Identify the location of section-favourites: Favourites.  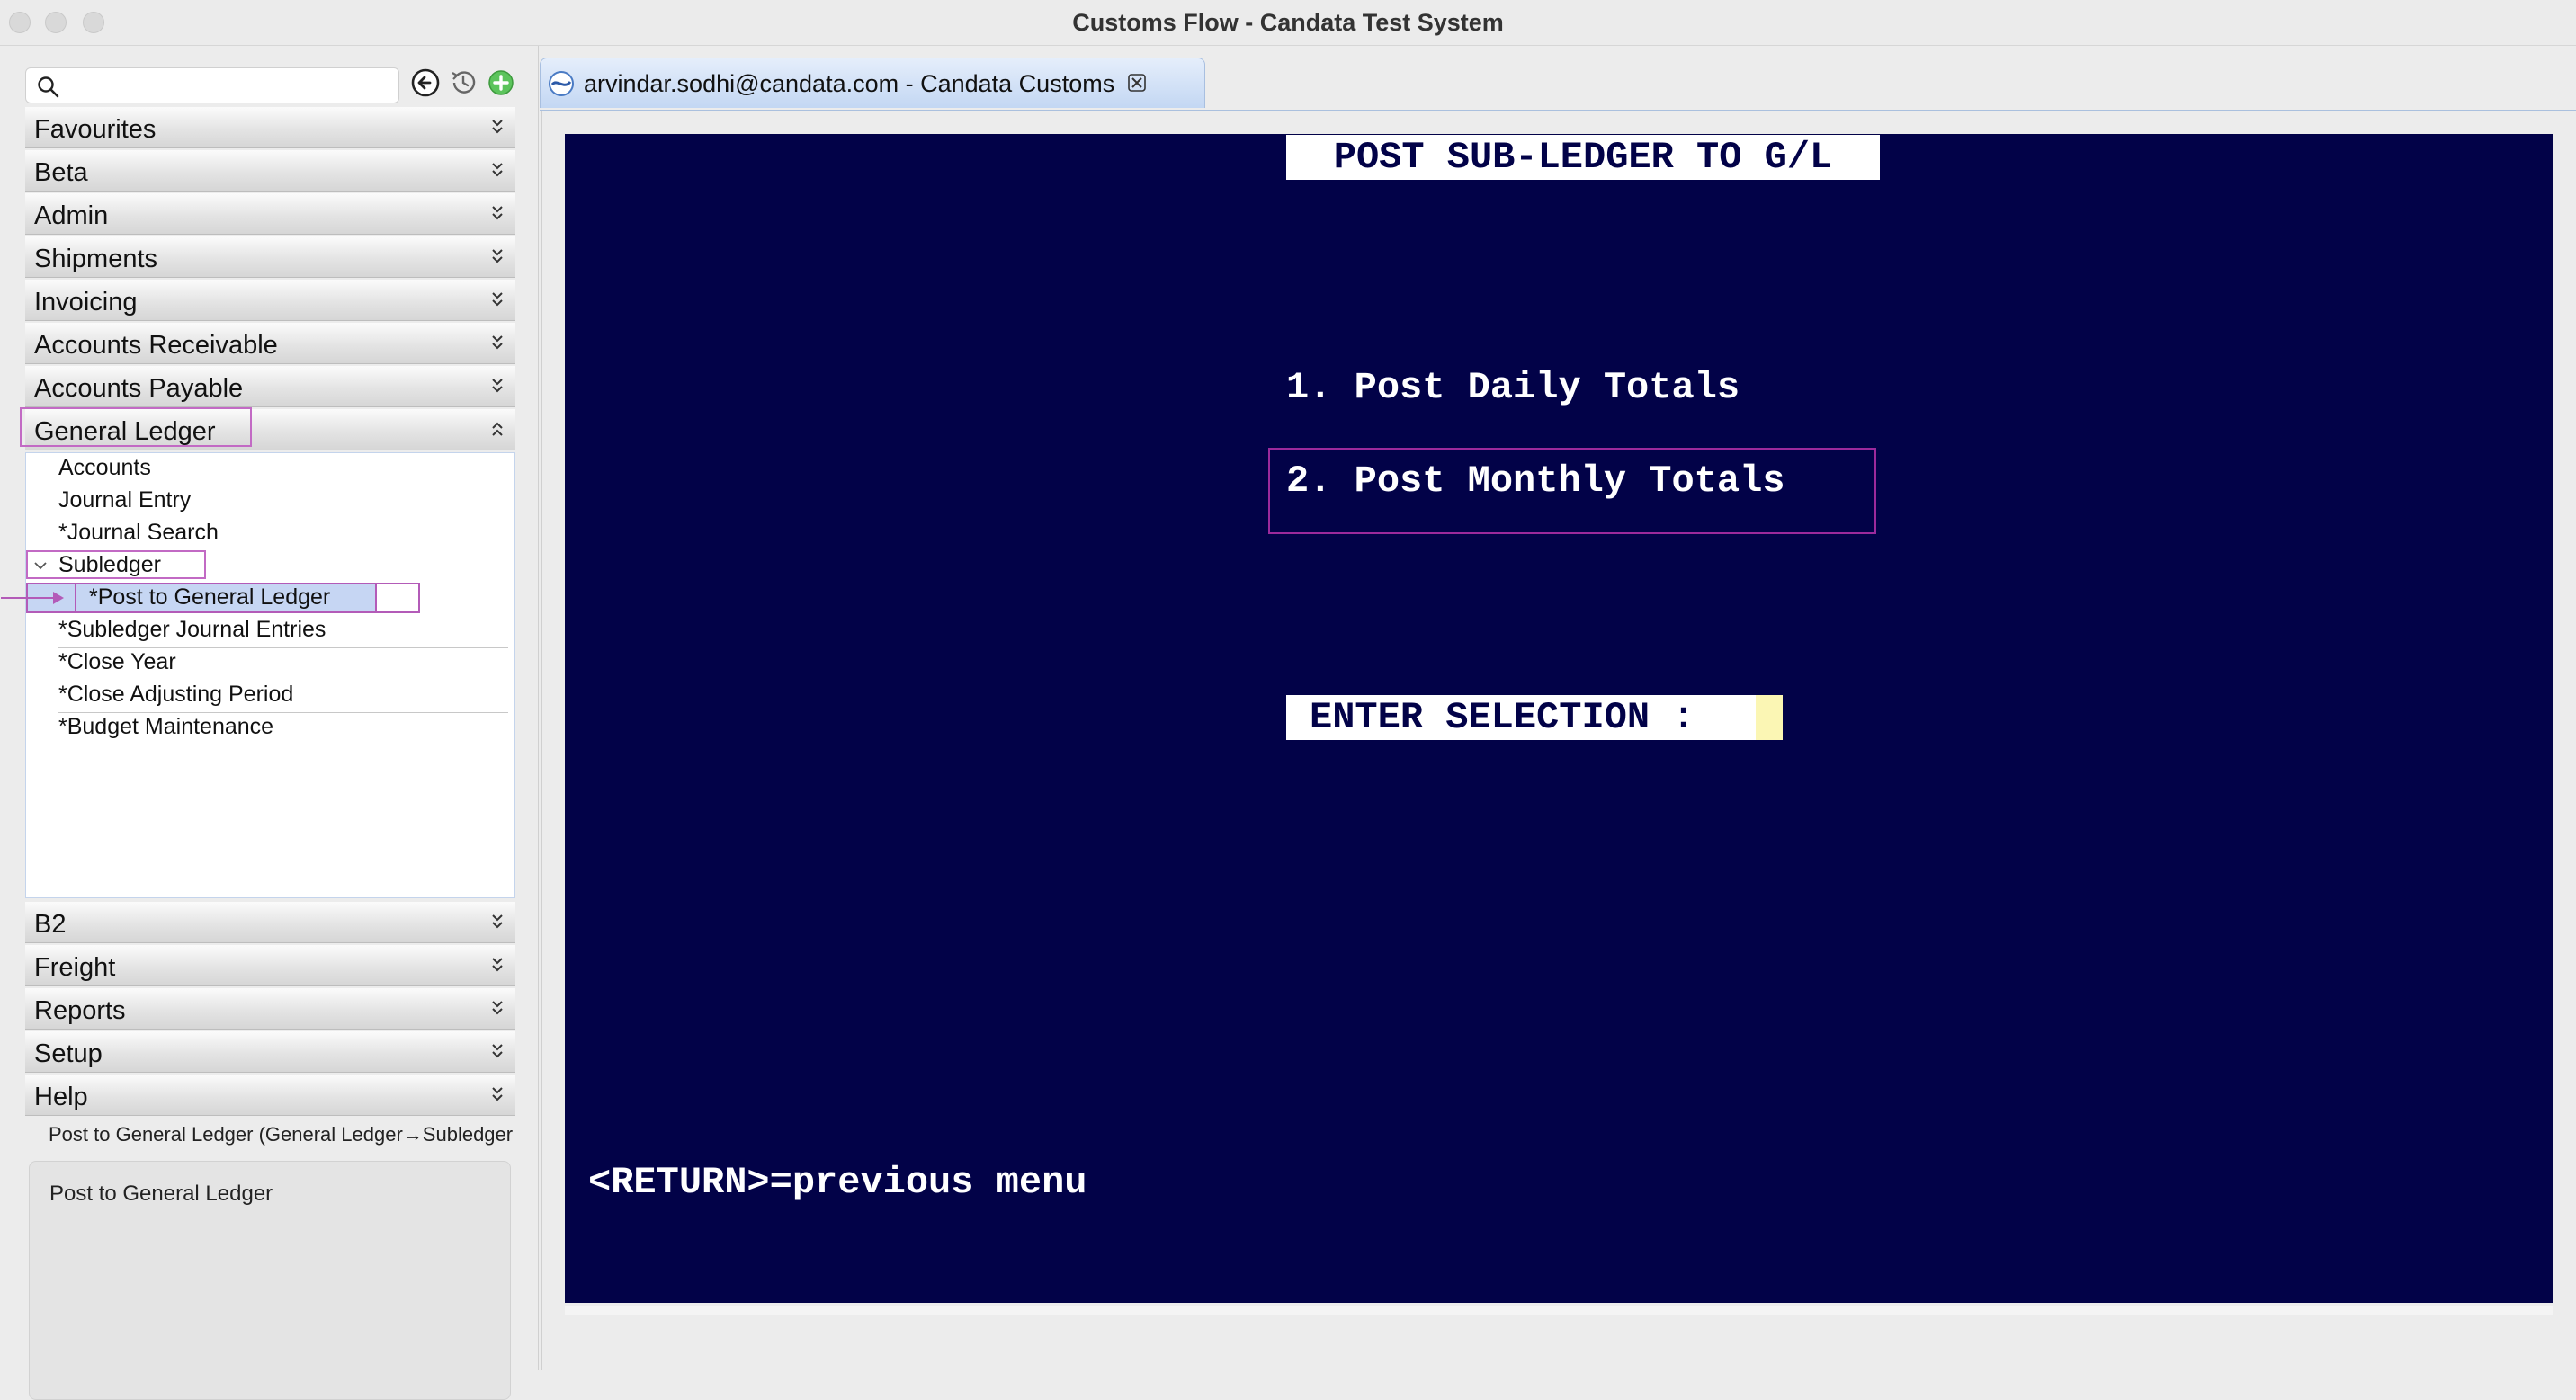
(270, 127).